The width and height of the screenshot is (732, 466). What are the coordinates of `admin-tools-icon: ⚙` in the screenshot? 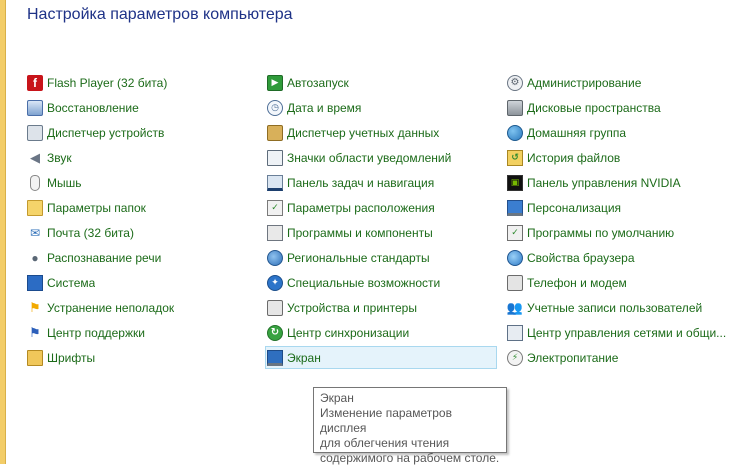 It's located at (515, 82).